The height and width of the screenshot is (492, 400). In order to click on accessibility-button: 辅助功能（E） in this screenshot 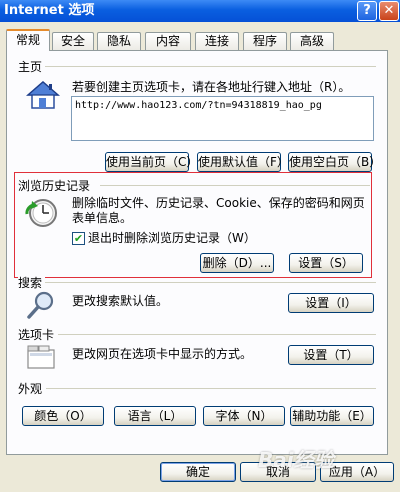, I will do `click(332, 416)`.